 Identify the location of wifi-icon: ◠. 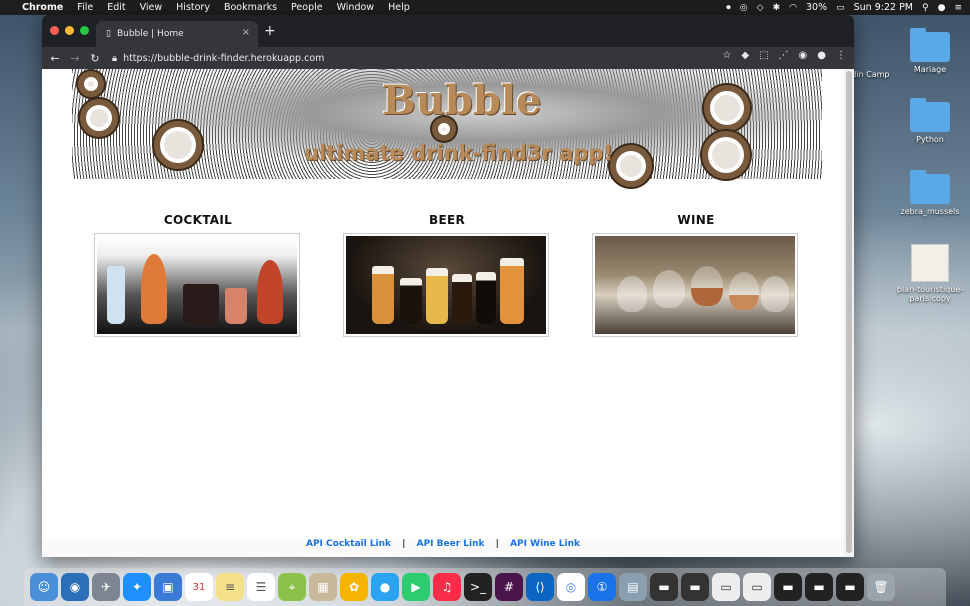
(793, 8).